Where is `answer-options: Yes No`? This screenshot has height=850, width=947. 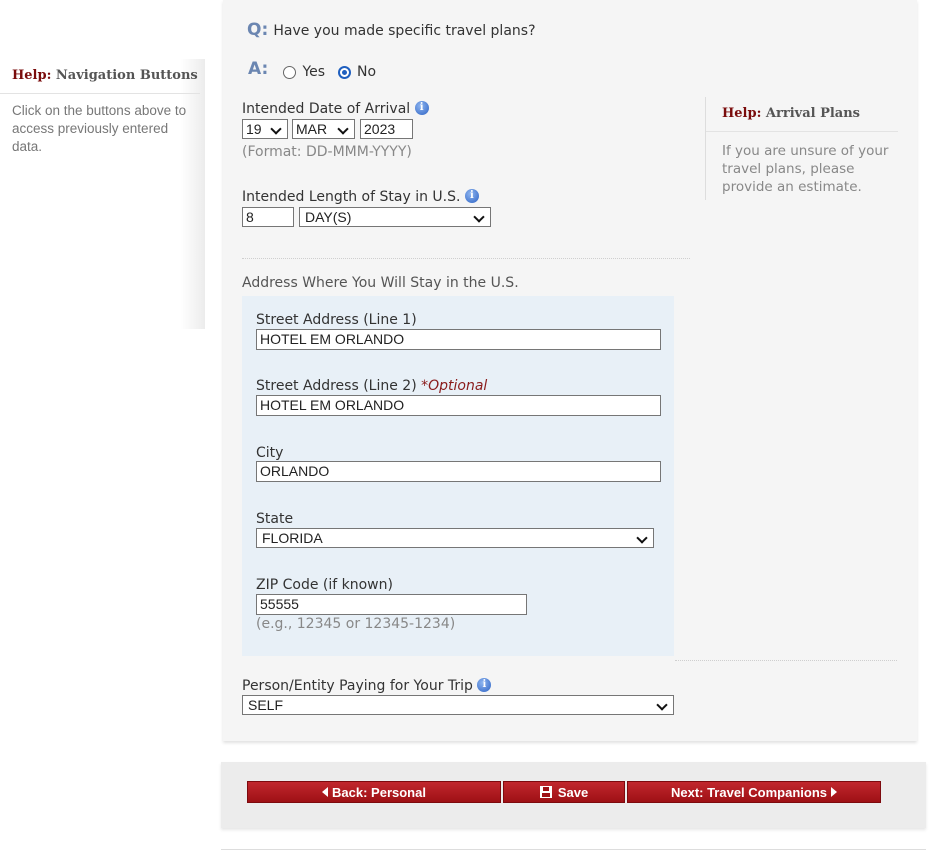 answer-options: Yes No is located at coordinates (329, 72).